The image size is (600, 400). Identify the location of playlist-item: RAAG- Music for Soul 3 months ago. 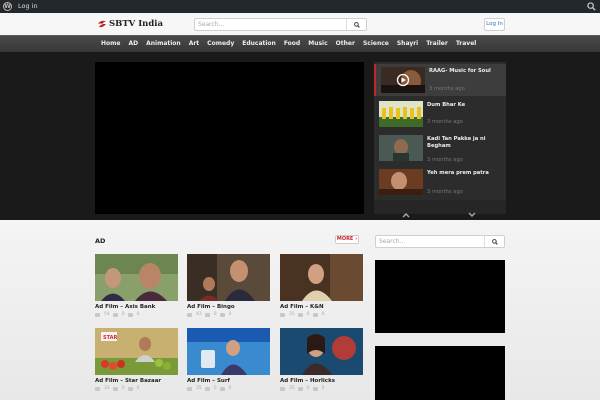
(440, 80).